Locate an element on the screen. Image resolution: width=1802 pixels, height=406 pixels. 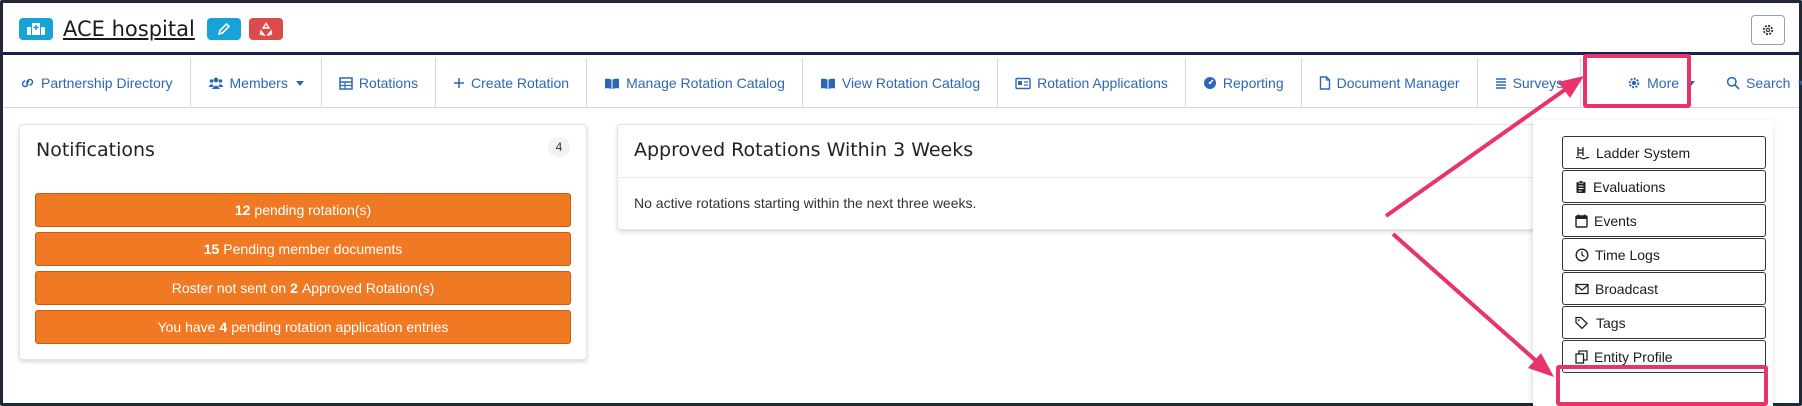
settings-button is located at coordinates (1768, 30).